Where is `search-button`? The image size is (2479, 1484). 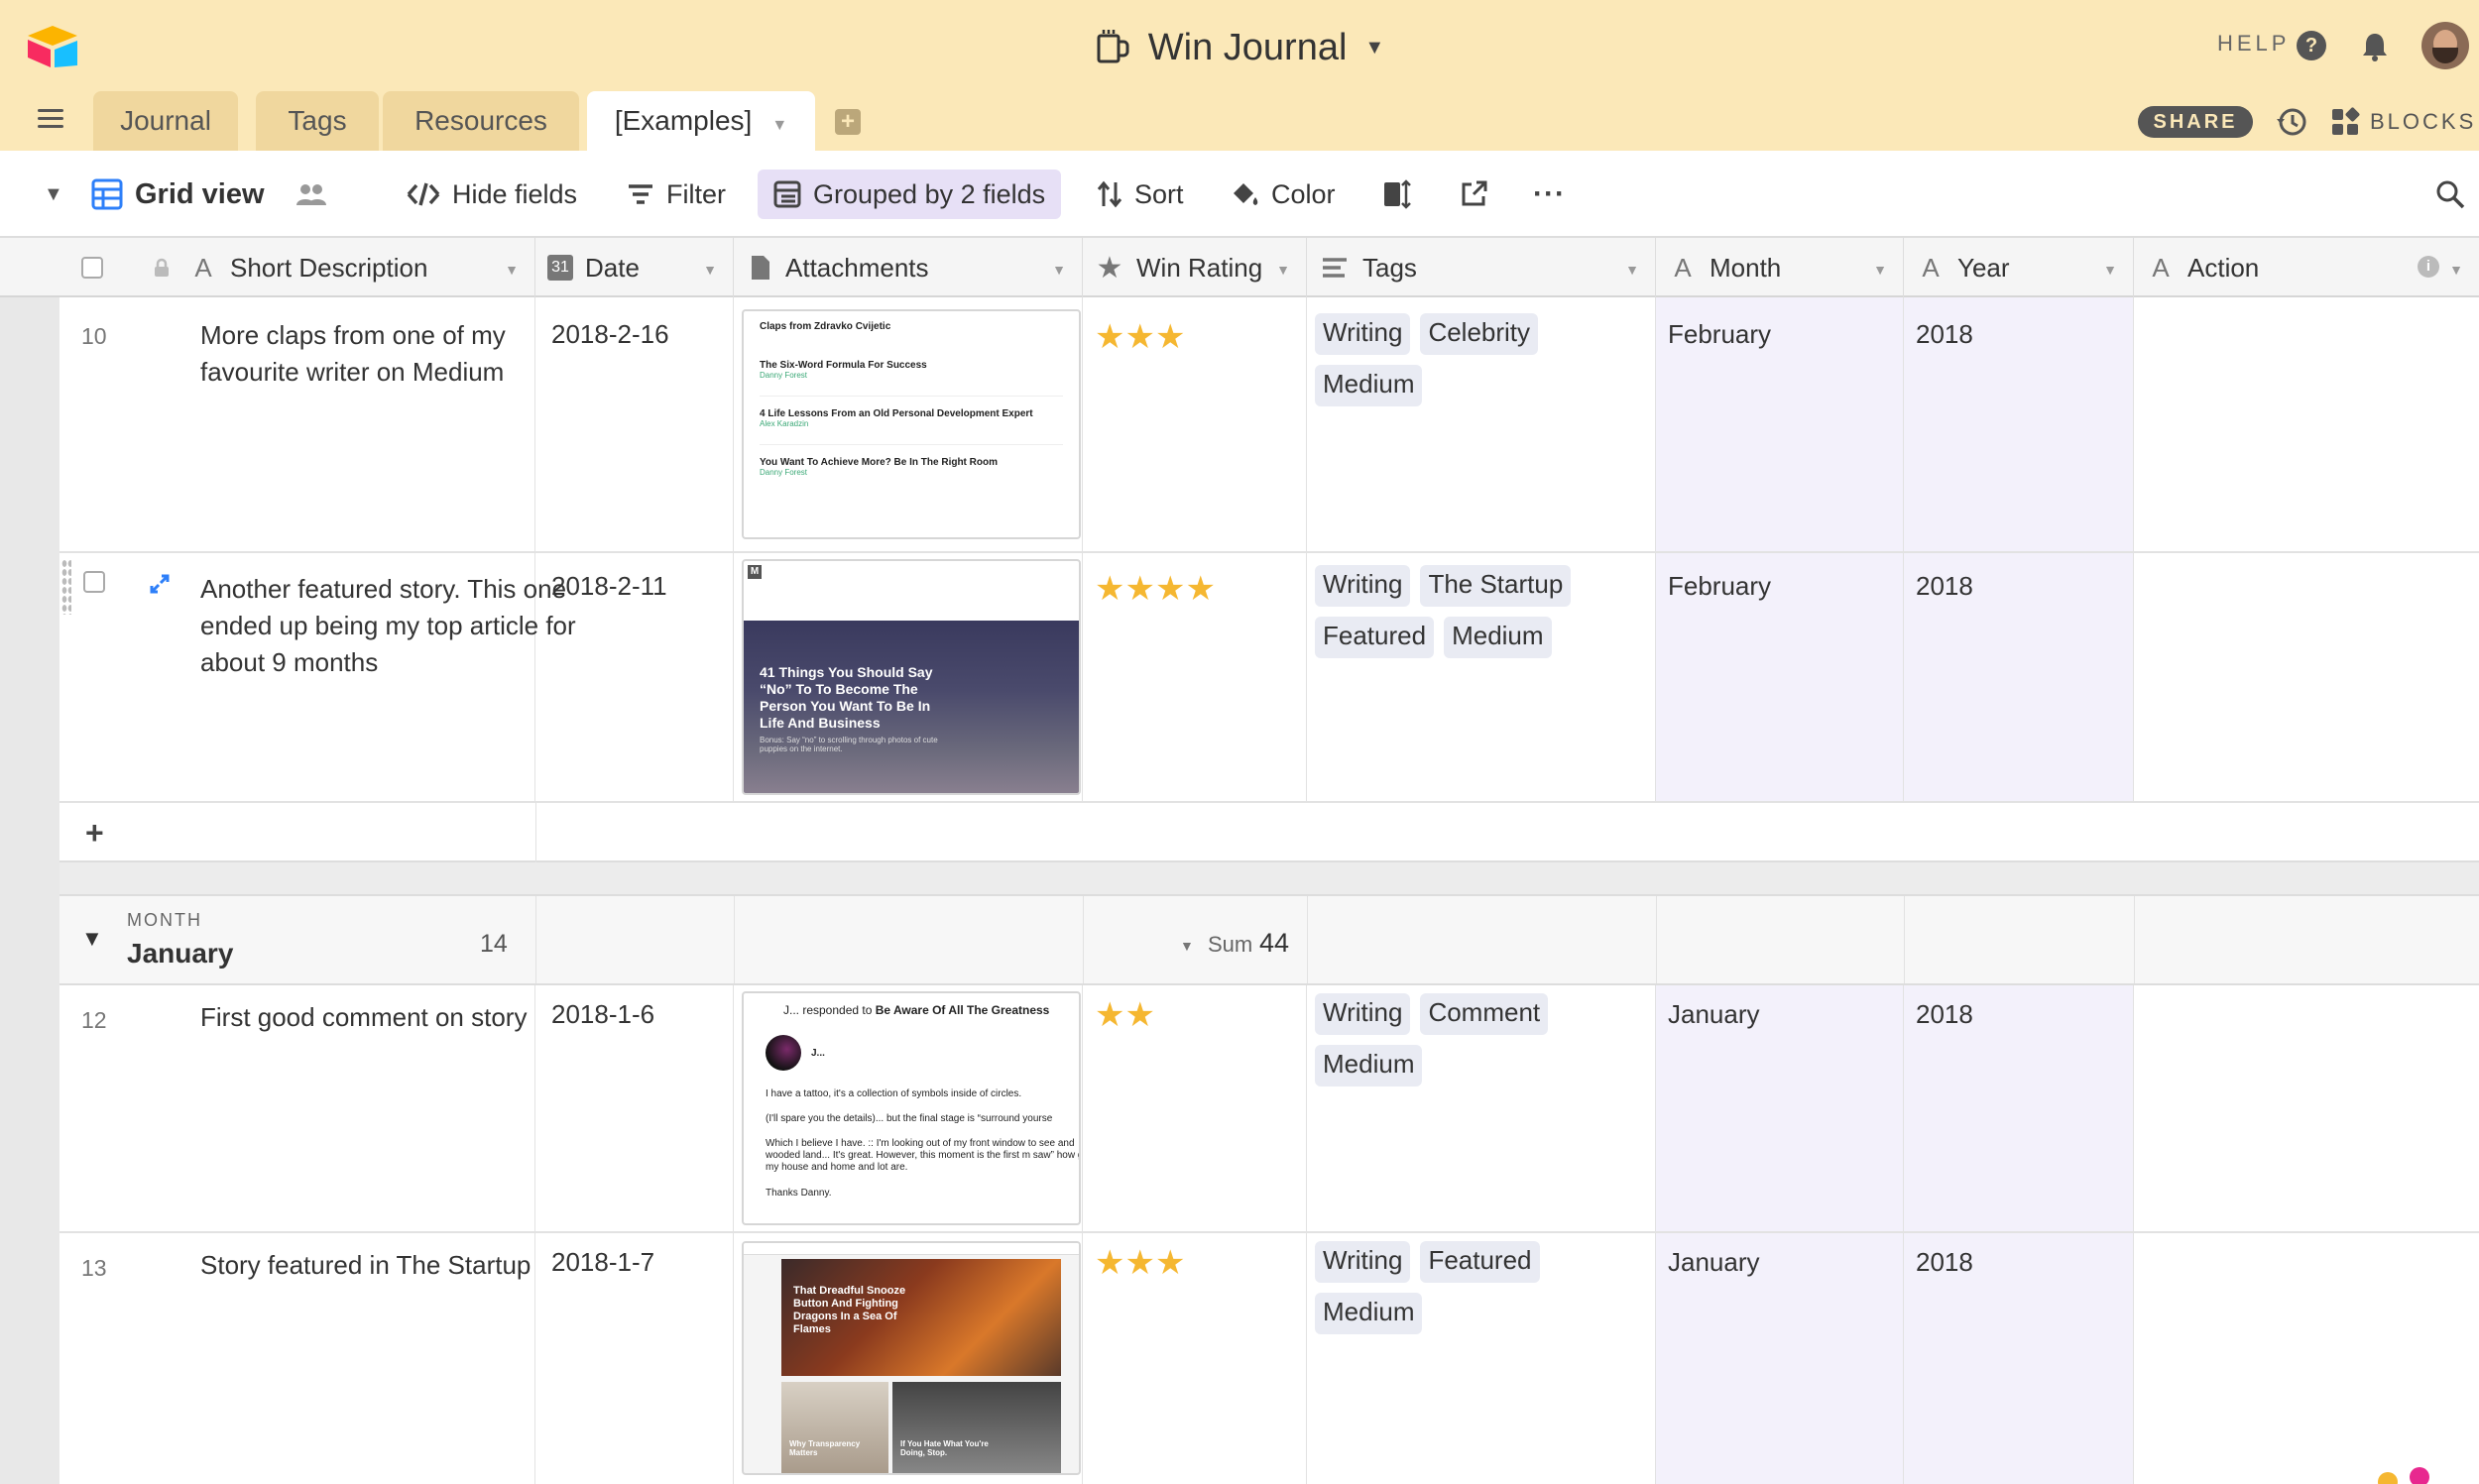
search-button is located at coordinates (2450, 194).